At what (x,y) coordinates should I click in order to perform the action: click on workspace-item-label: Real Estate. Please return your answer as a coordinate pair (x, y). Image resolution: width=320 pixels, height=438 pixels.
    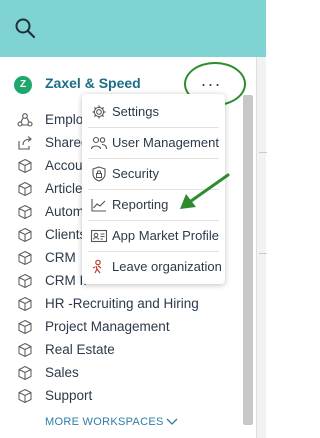
    Looking at the image, I should click on (80, 349).